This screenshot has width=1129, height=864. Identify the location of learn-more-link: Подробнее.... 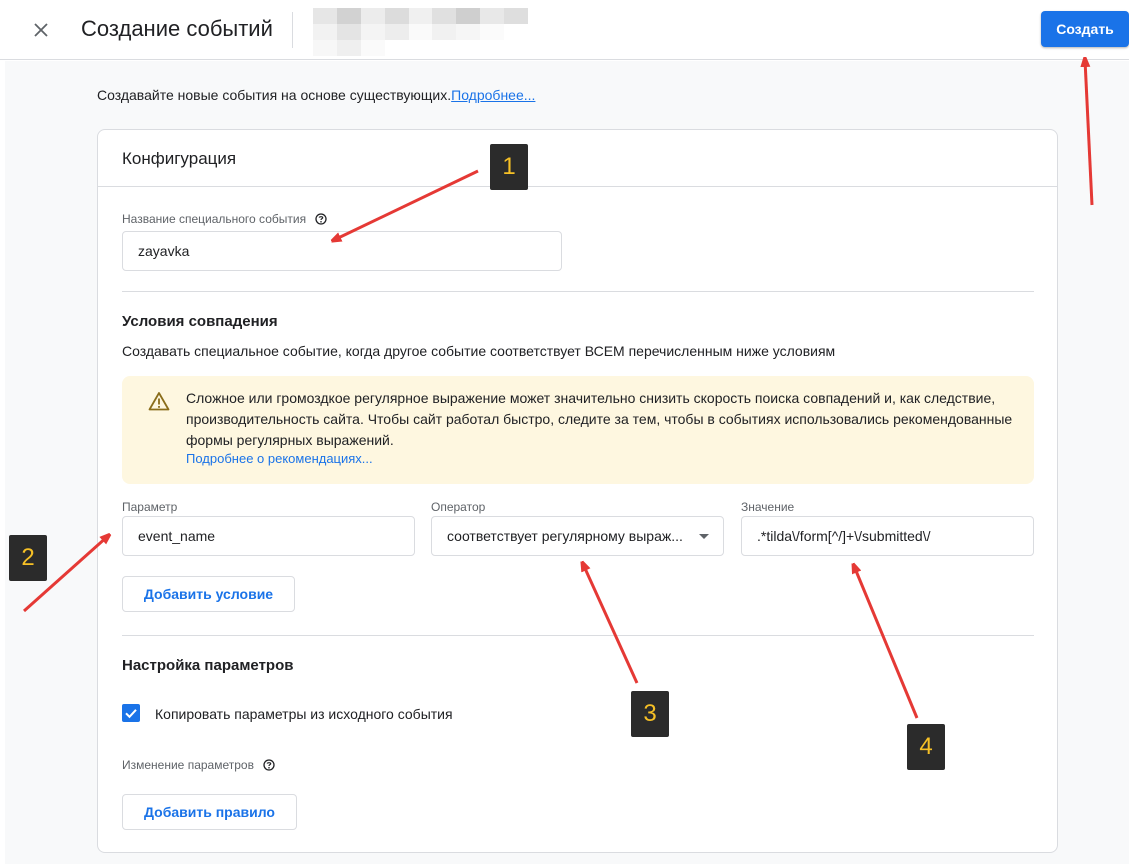
(493, 95).